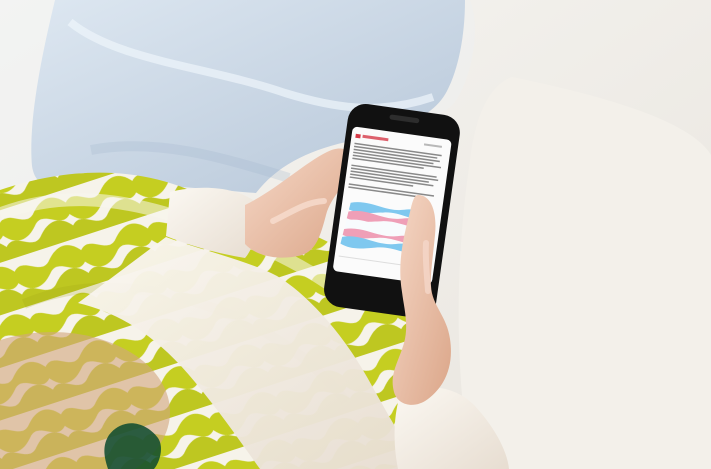 This screenshot has width=711, height=469. I want to click on phone-logo-mark, so click(358, 136).